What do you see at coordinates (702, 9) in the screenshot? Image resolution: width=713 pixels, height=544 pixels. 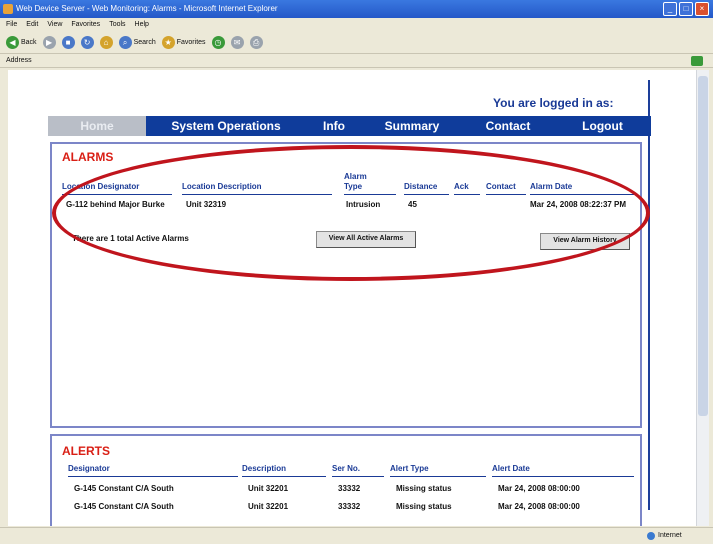 I see `close-button: ×` at bounding box center [702, 9].